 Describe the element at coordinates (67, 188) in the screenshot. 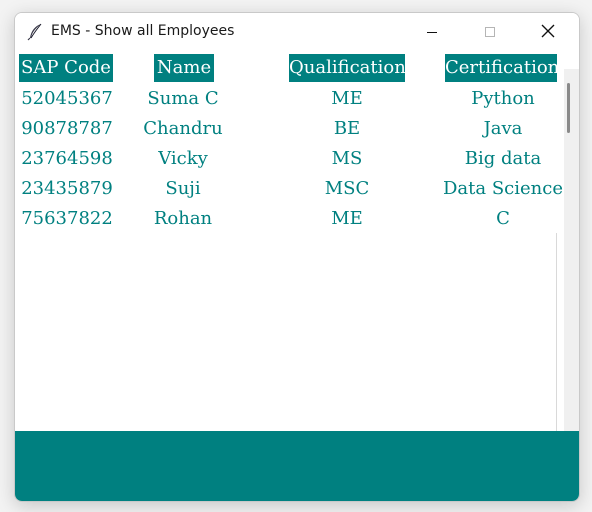

I see `cell-sap-code: 23435879` at that location.